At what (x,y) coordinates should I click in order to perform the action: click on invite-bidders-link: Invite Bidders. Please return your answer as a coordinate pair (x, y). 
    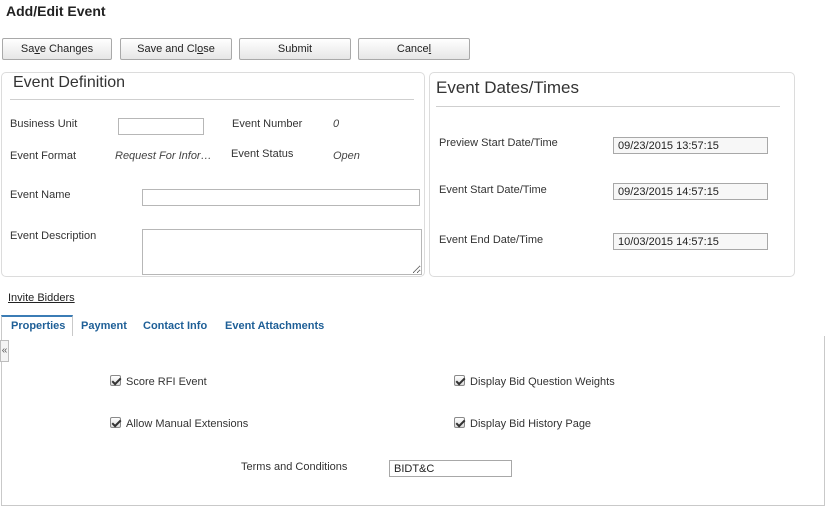
    Looking at the image, I should click on (41, 298).